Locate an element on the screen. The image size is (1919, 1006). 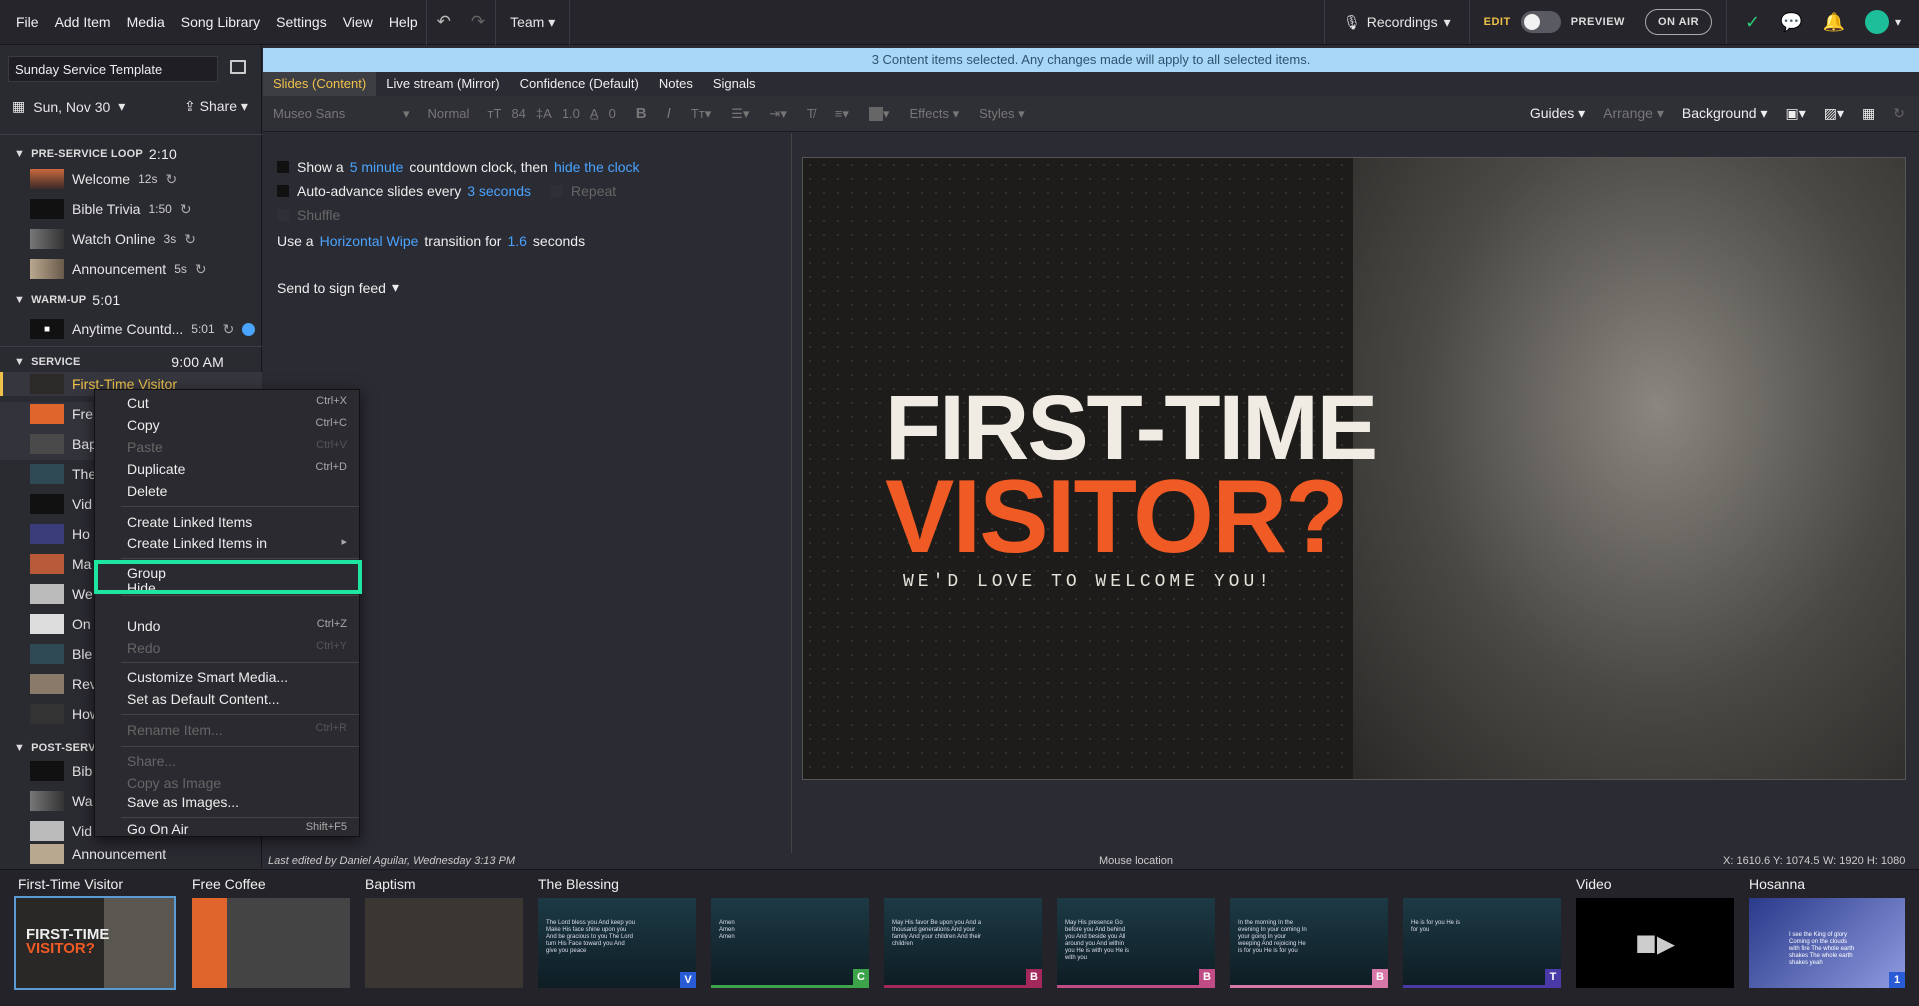
chevron-down-icon: ▾ is located at coordinates (1898, 22).